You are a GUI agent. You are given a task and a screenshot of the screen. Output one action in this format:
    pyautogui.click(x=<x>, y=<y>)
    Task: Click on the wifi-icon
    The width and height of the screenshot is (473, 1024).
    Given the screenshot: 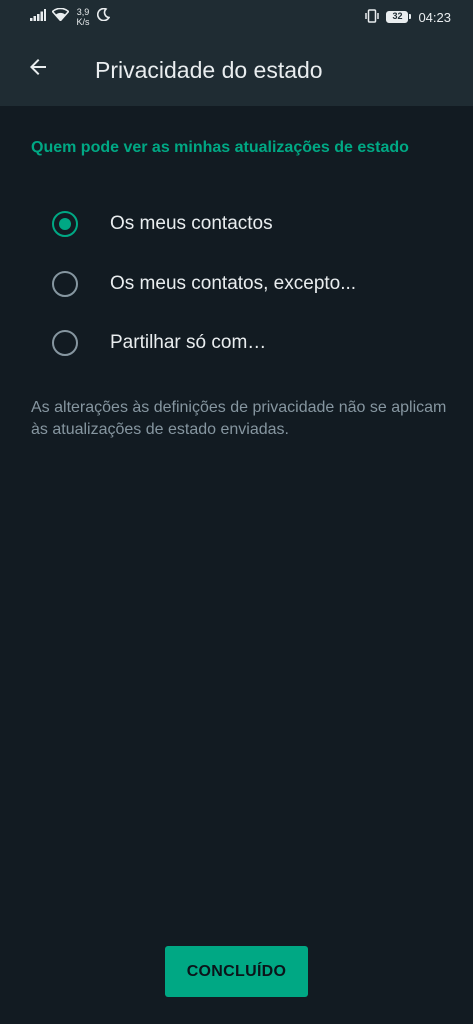 What is the action you would take?
    pyautogui.click(x=60, y=16)
    